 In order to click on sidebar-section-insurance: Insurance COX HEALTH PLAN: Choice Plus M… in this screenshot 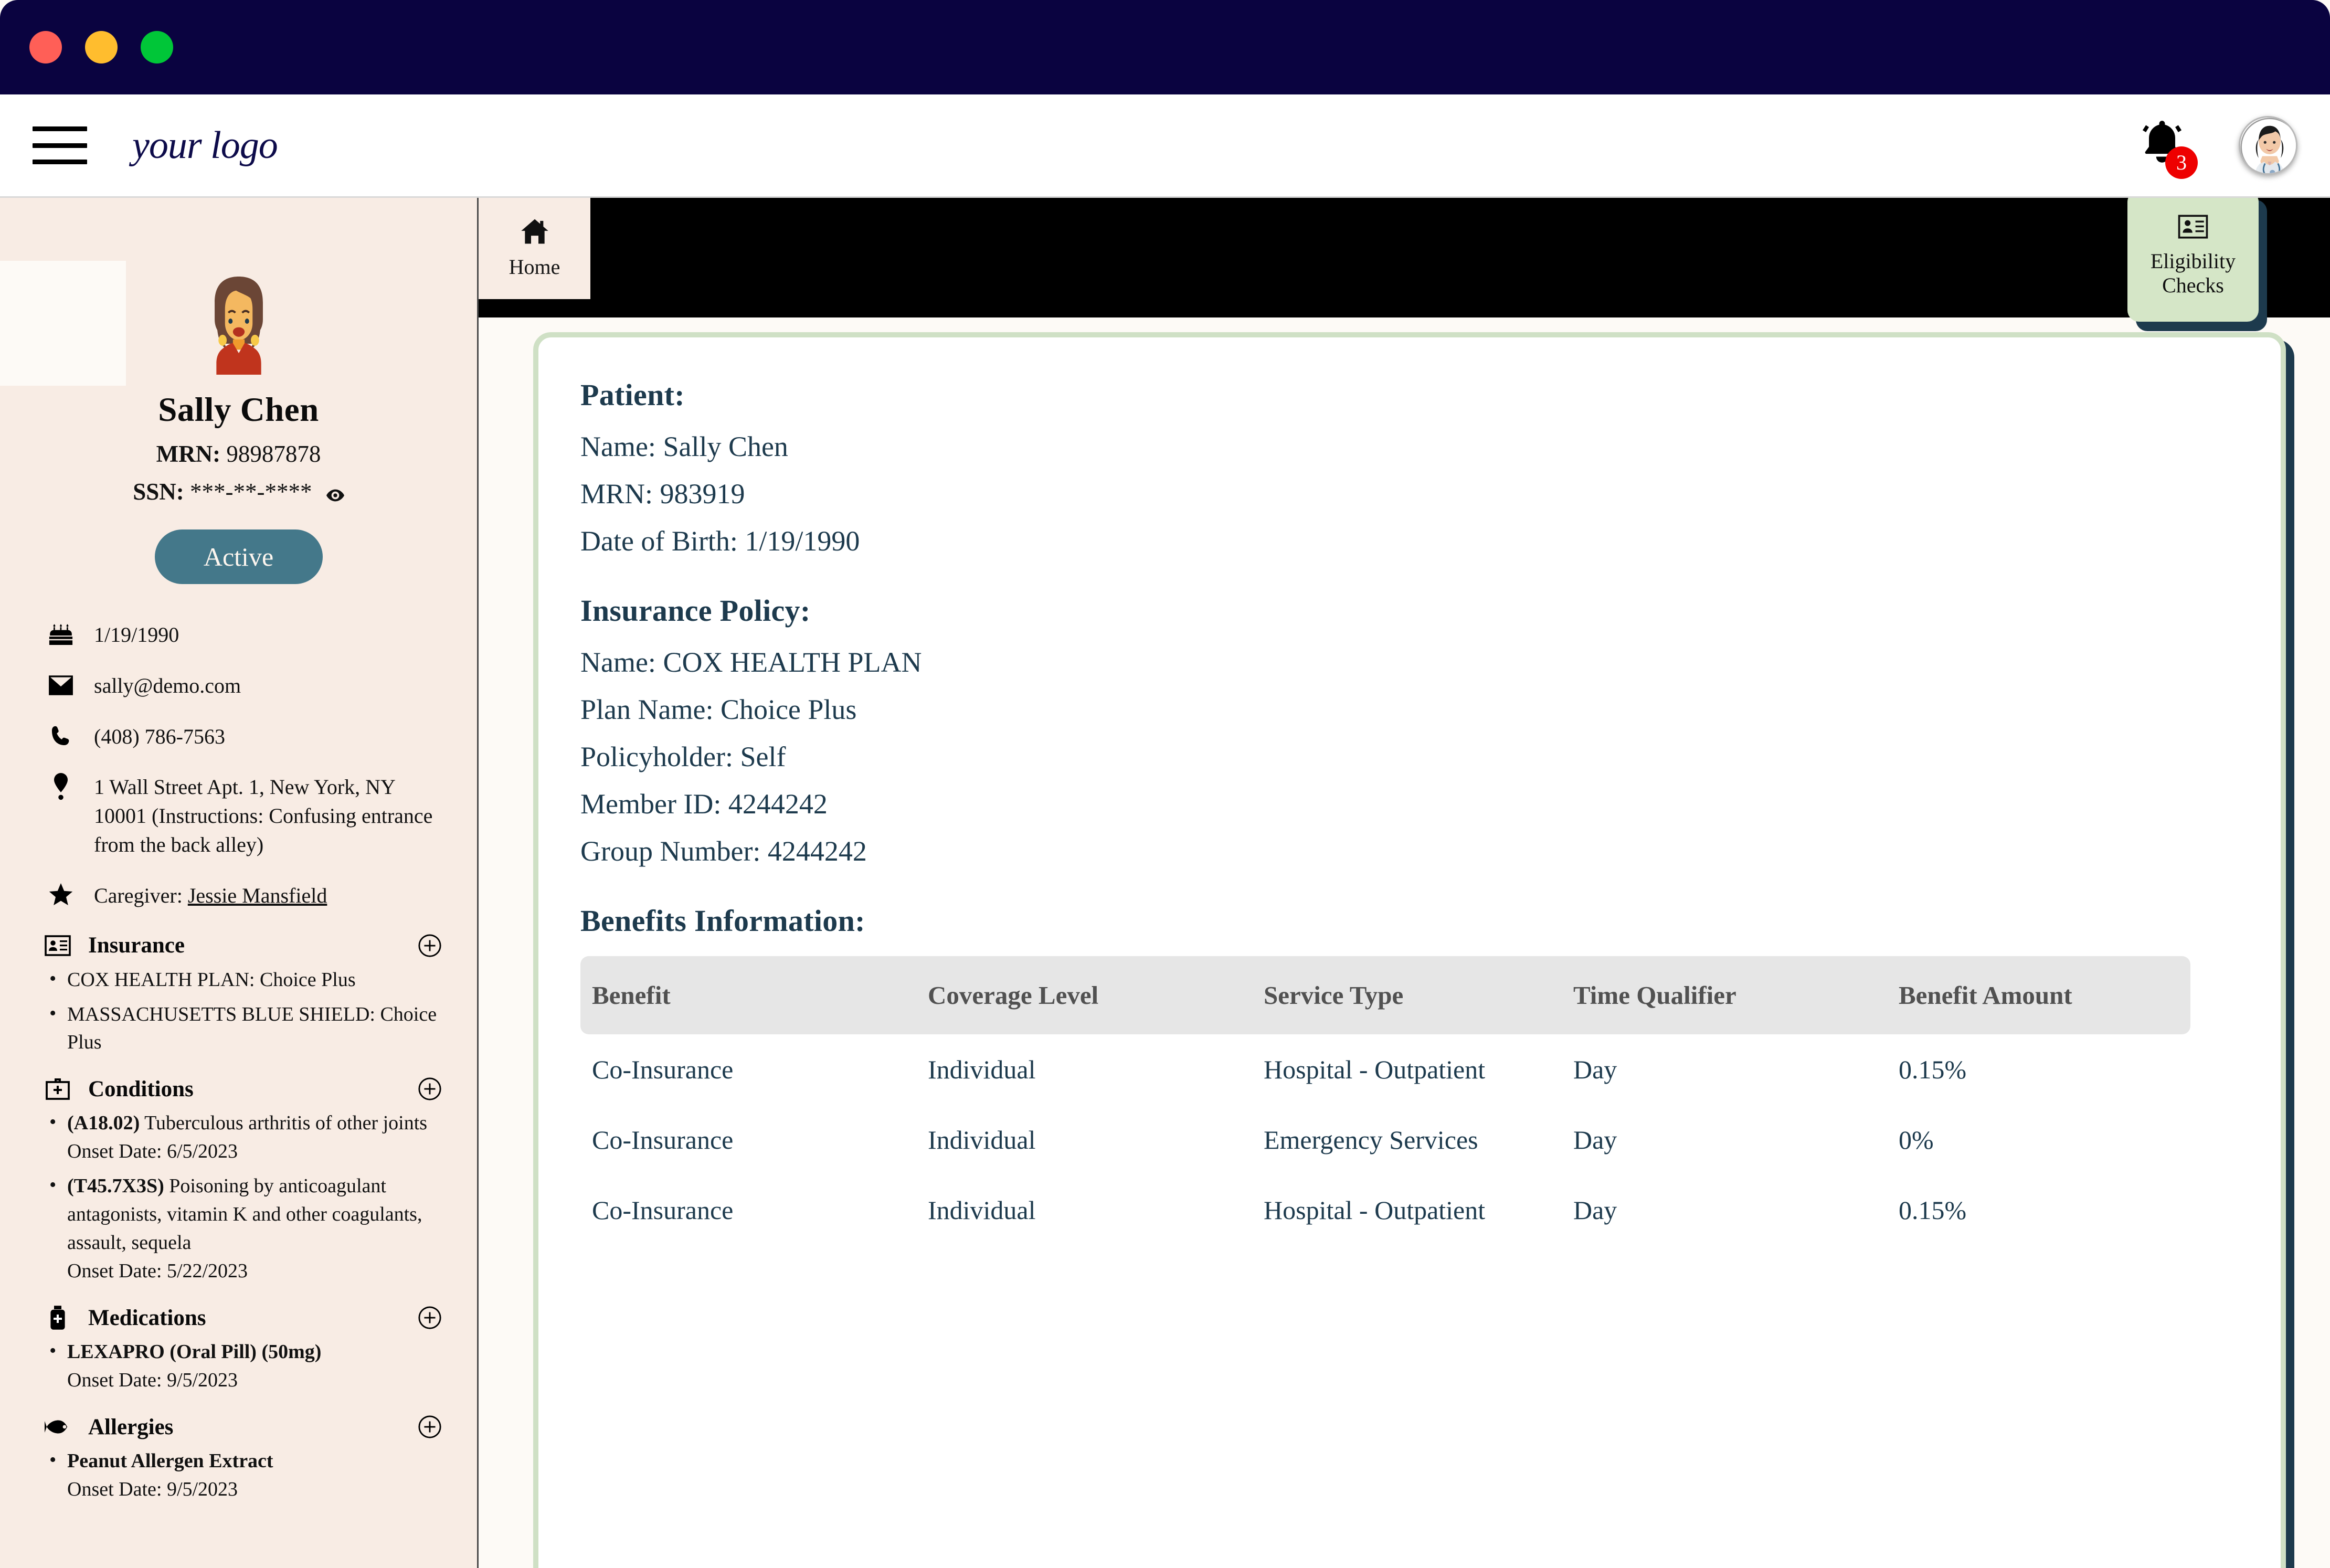, I will do `click(242, 995)`.